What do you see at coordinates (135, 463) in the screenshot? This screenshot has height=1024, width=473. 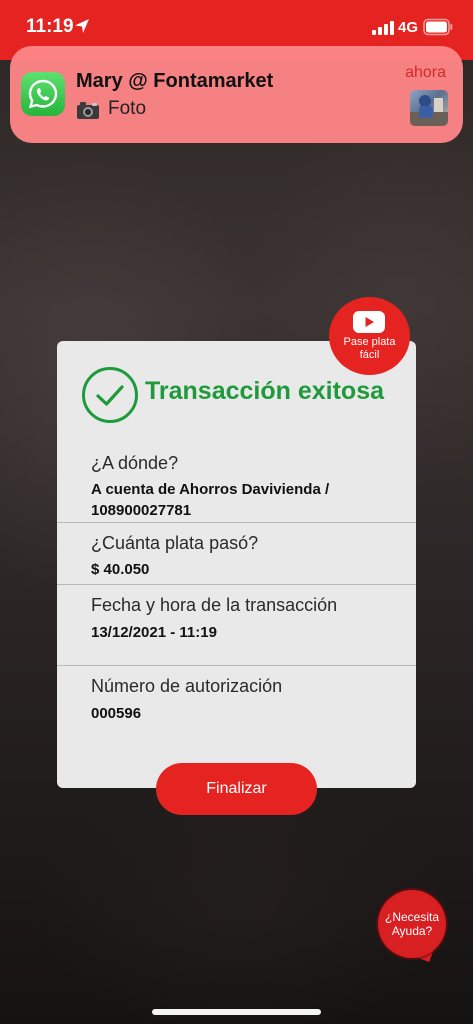 I see `destination-label: ¿A dónde?` at bounding box center [135, 463].